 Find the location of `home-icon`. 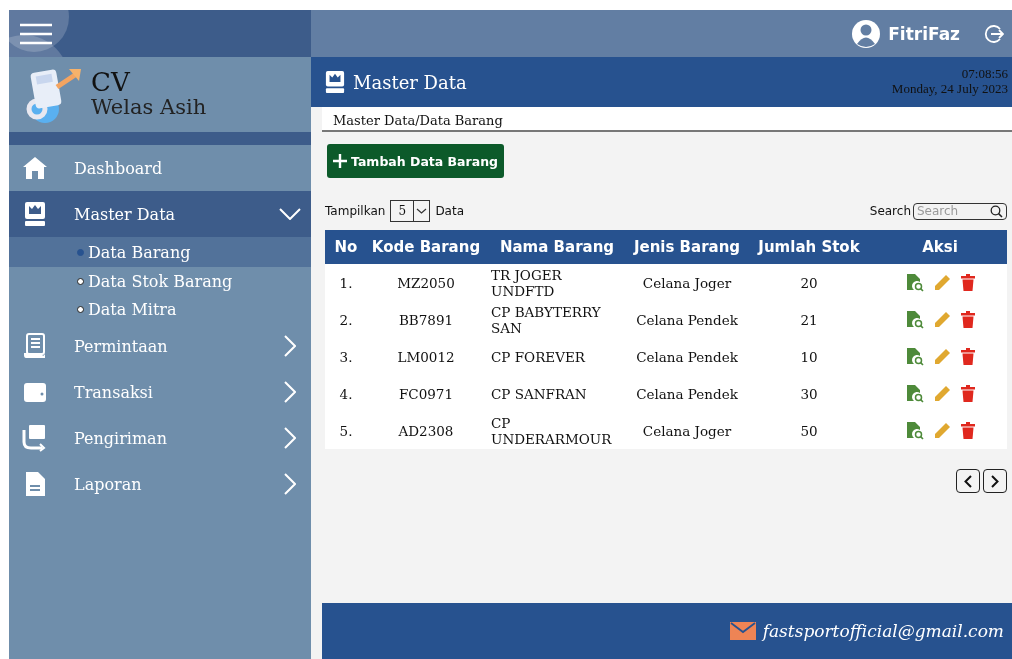

home-icon is located at coordinates (35, 168).